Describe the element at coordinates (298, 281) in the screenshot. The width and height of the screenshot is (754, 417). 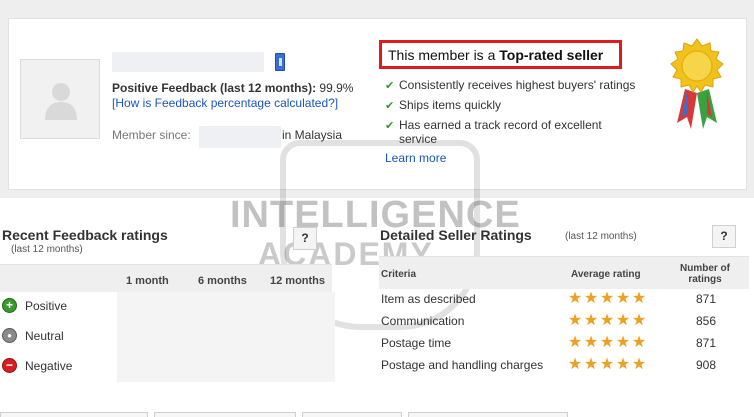
I see `column-header-12-months: 12 months` at that location.